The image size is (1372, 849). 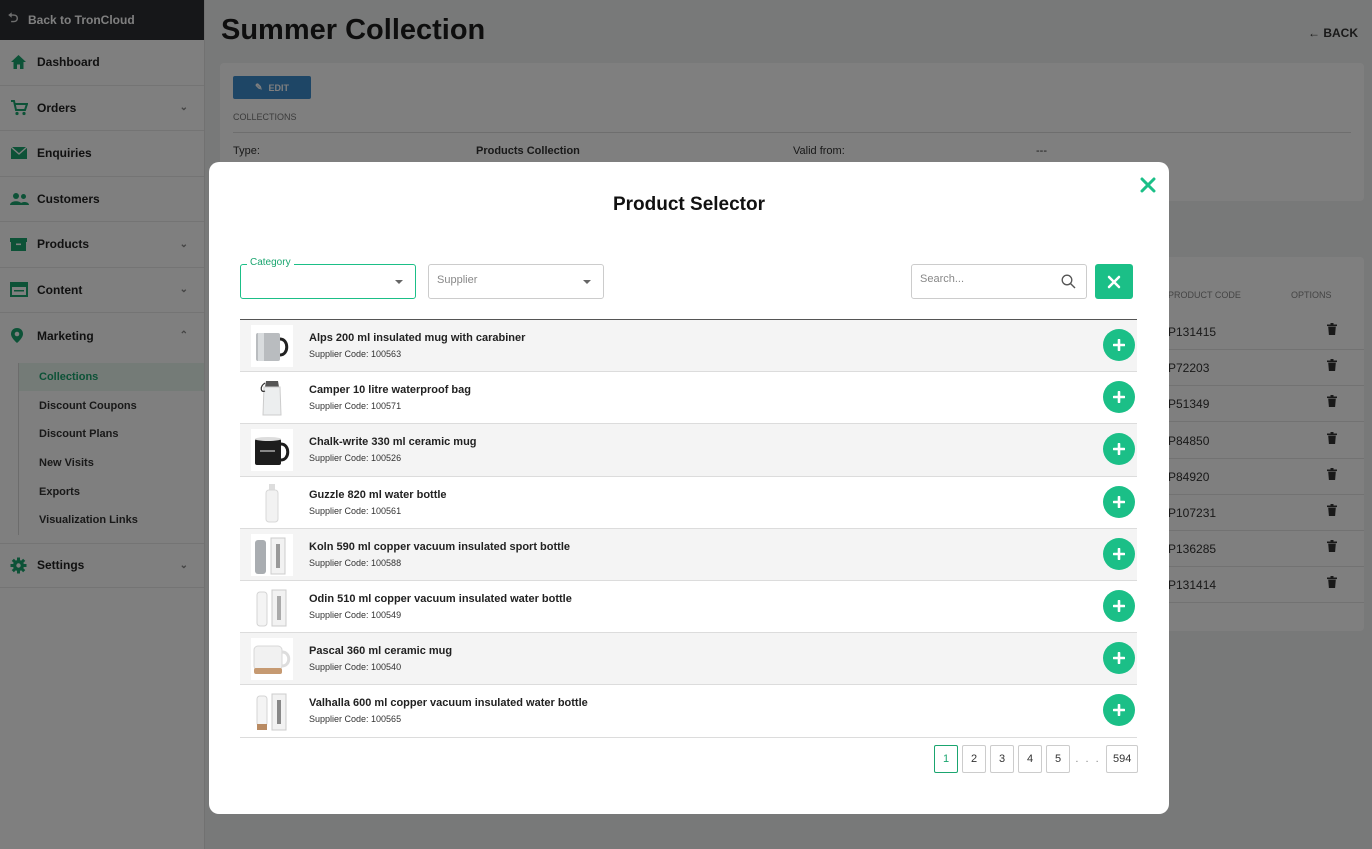 I want to click on product-name: Guzzle 820 ml water bottle, so click(x=378, y=494).